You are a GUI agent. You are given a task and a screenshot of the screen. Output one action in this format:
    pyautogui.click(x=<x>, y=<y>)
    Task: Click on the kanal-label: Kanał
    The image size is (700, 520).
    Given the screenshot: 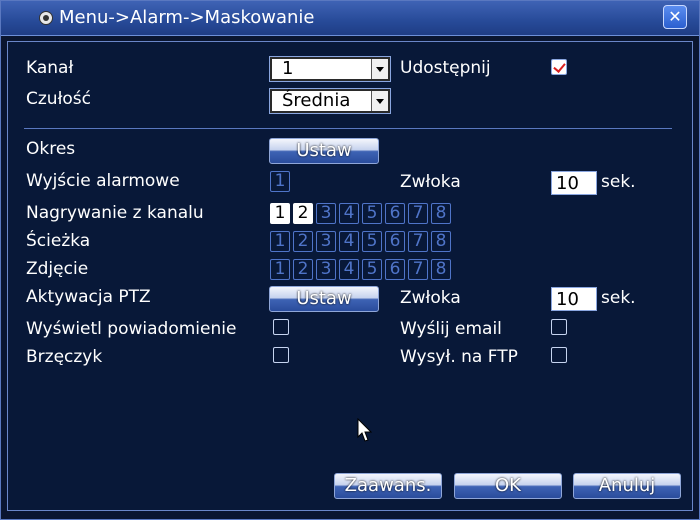 What is the action you would take?
    pyautogui.click(x=50, y=68)
    